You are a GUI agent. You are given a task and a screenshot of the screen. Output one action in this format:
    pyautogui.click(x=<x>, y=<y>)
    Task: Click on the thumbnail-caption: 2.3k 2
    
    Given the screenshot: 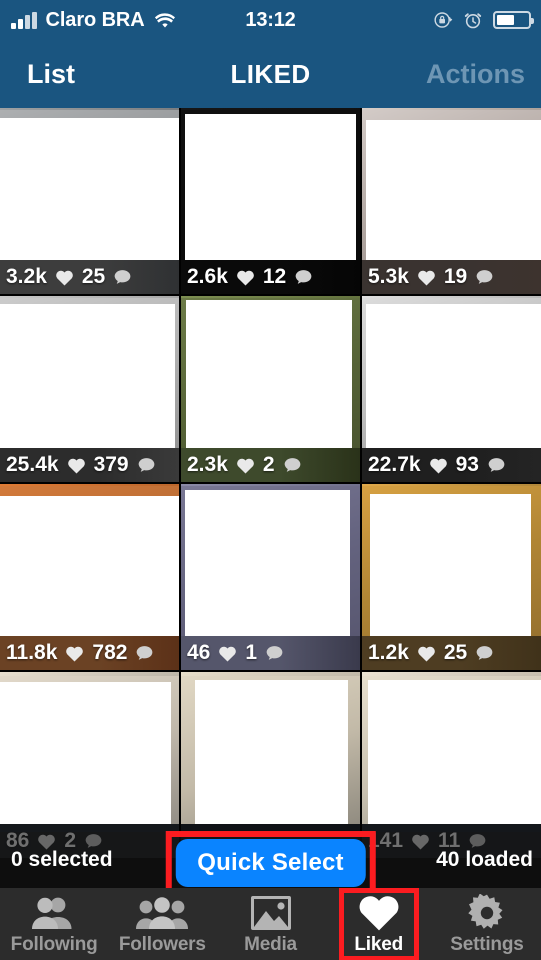 What is the action you would take?
    pyautogui.click(x=270, y=465)
    